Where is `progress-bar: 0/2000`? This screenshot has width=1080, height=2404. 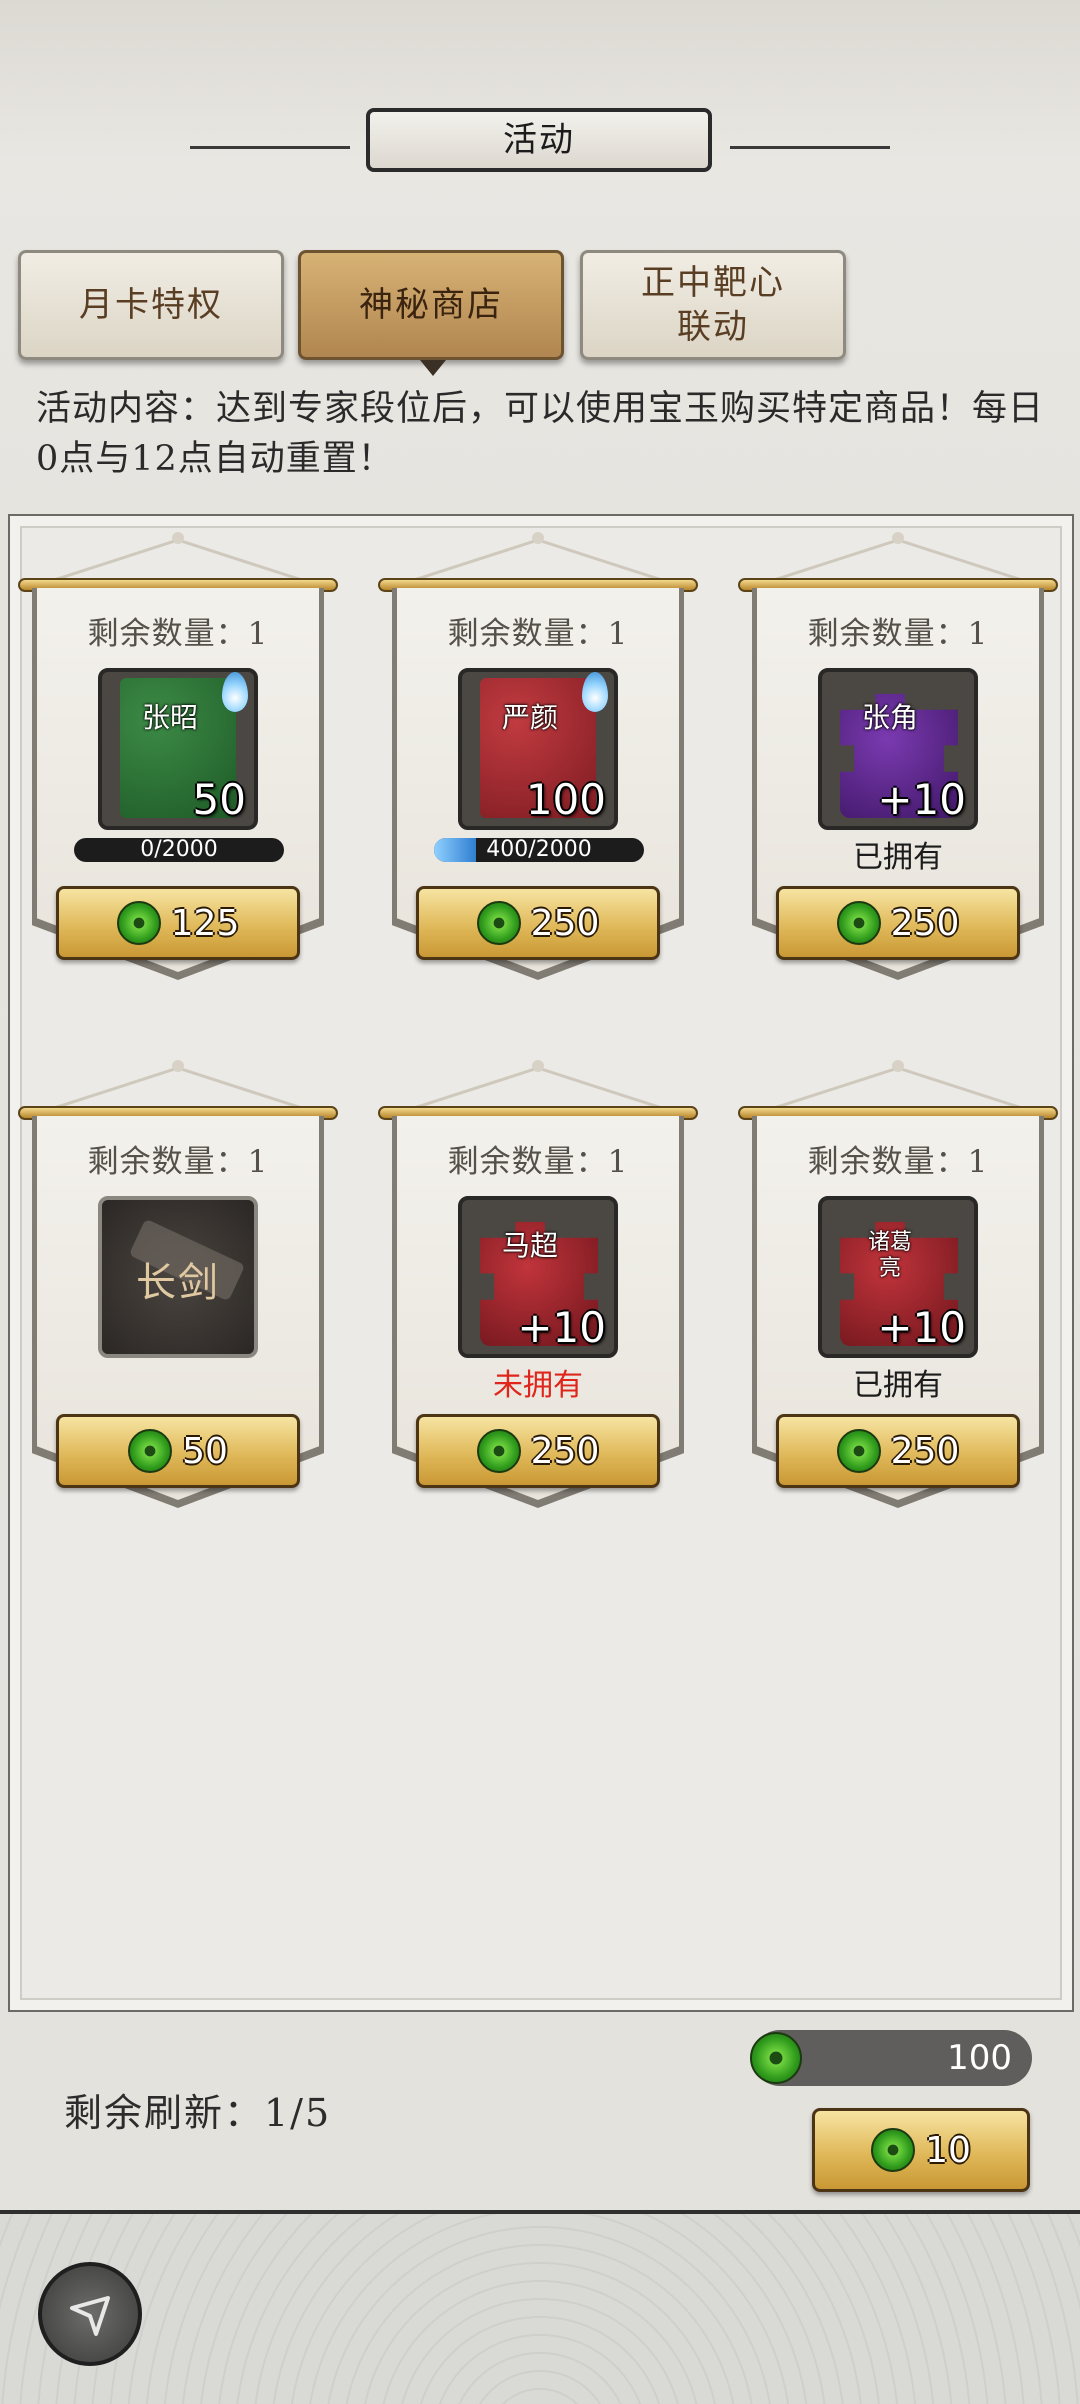
progress-bar: 0/2000 is located at coordinates (179, 850).